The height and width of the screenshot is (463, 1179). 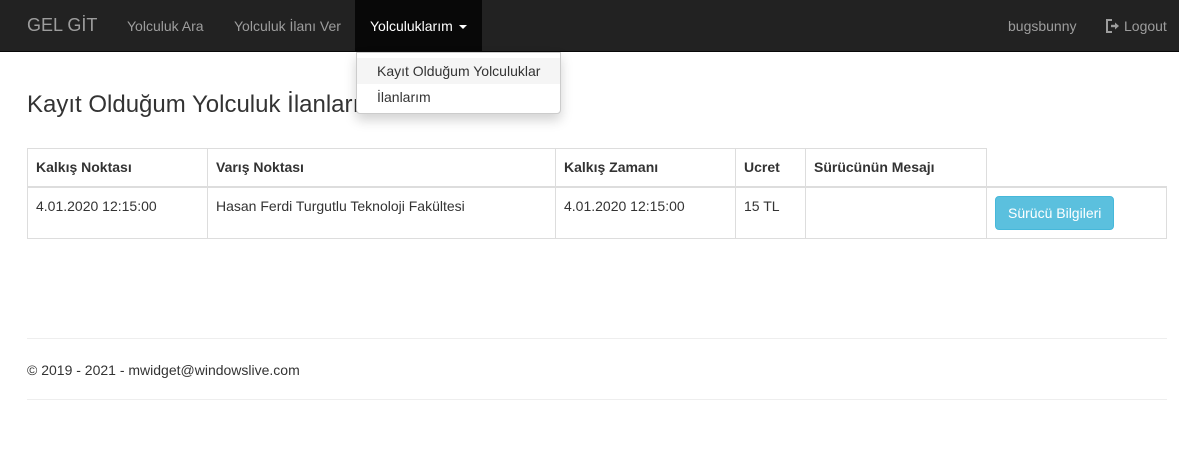 What do you see at coordinates (163, 370) in the screenshot?
I see `footer-text: © 2019 - 2021 - mwidget@windowslive.com` at bounding box center [163, 370].